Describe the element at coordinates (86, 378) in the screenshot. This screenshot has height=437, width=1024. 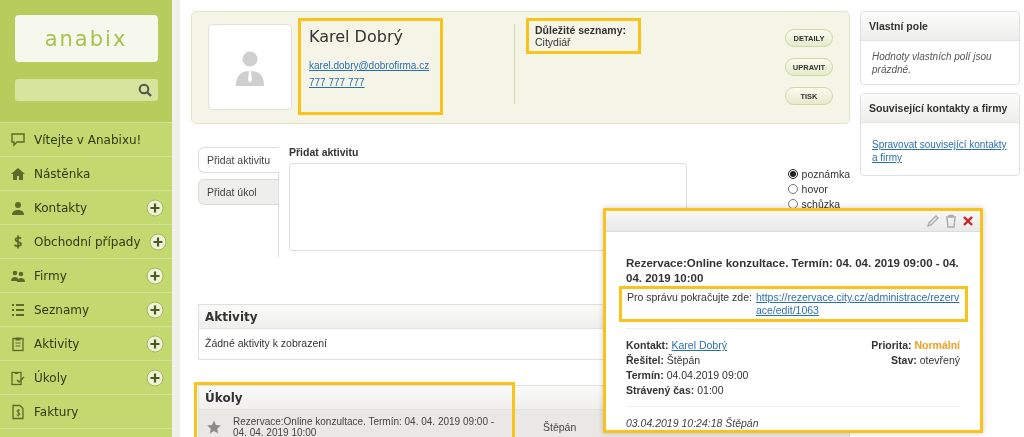
I see `menu-item: Úkoly` at that location.